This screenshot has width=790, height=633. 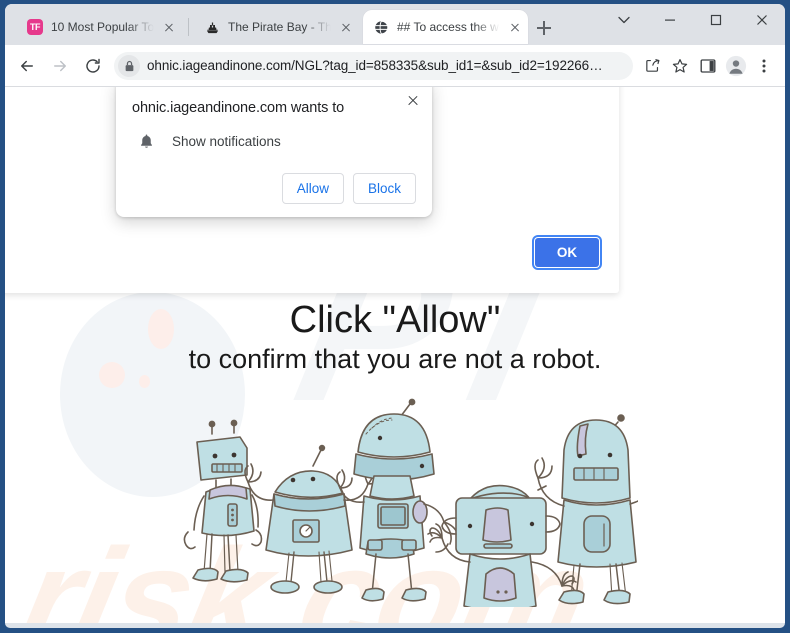 I want to click on headline-secondary: to confirm that you are not a robot., so click(x=395, y=359).